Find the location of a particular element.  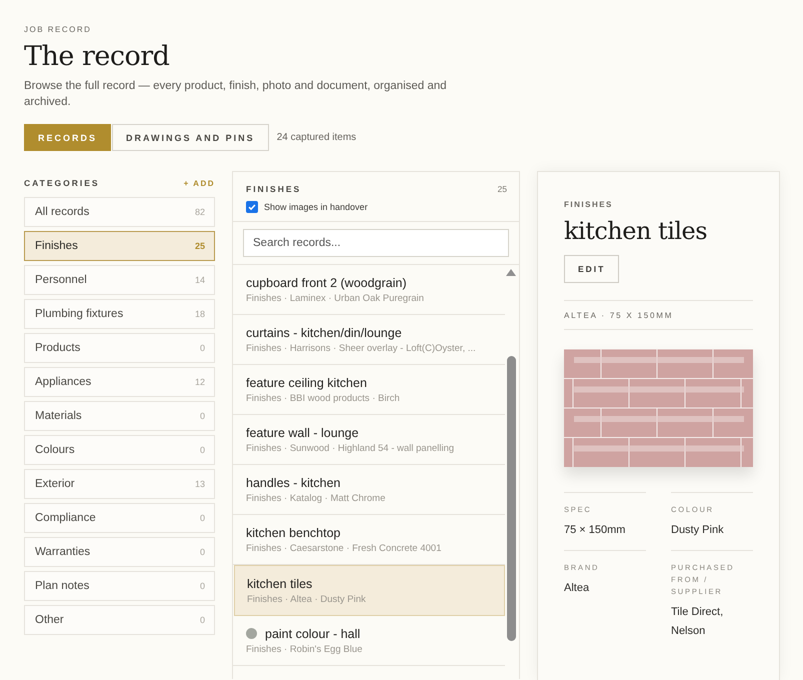

category-label: Finishes is located at coordinates (56, 246).